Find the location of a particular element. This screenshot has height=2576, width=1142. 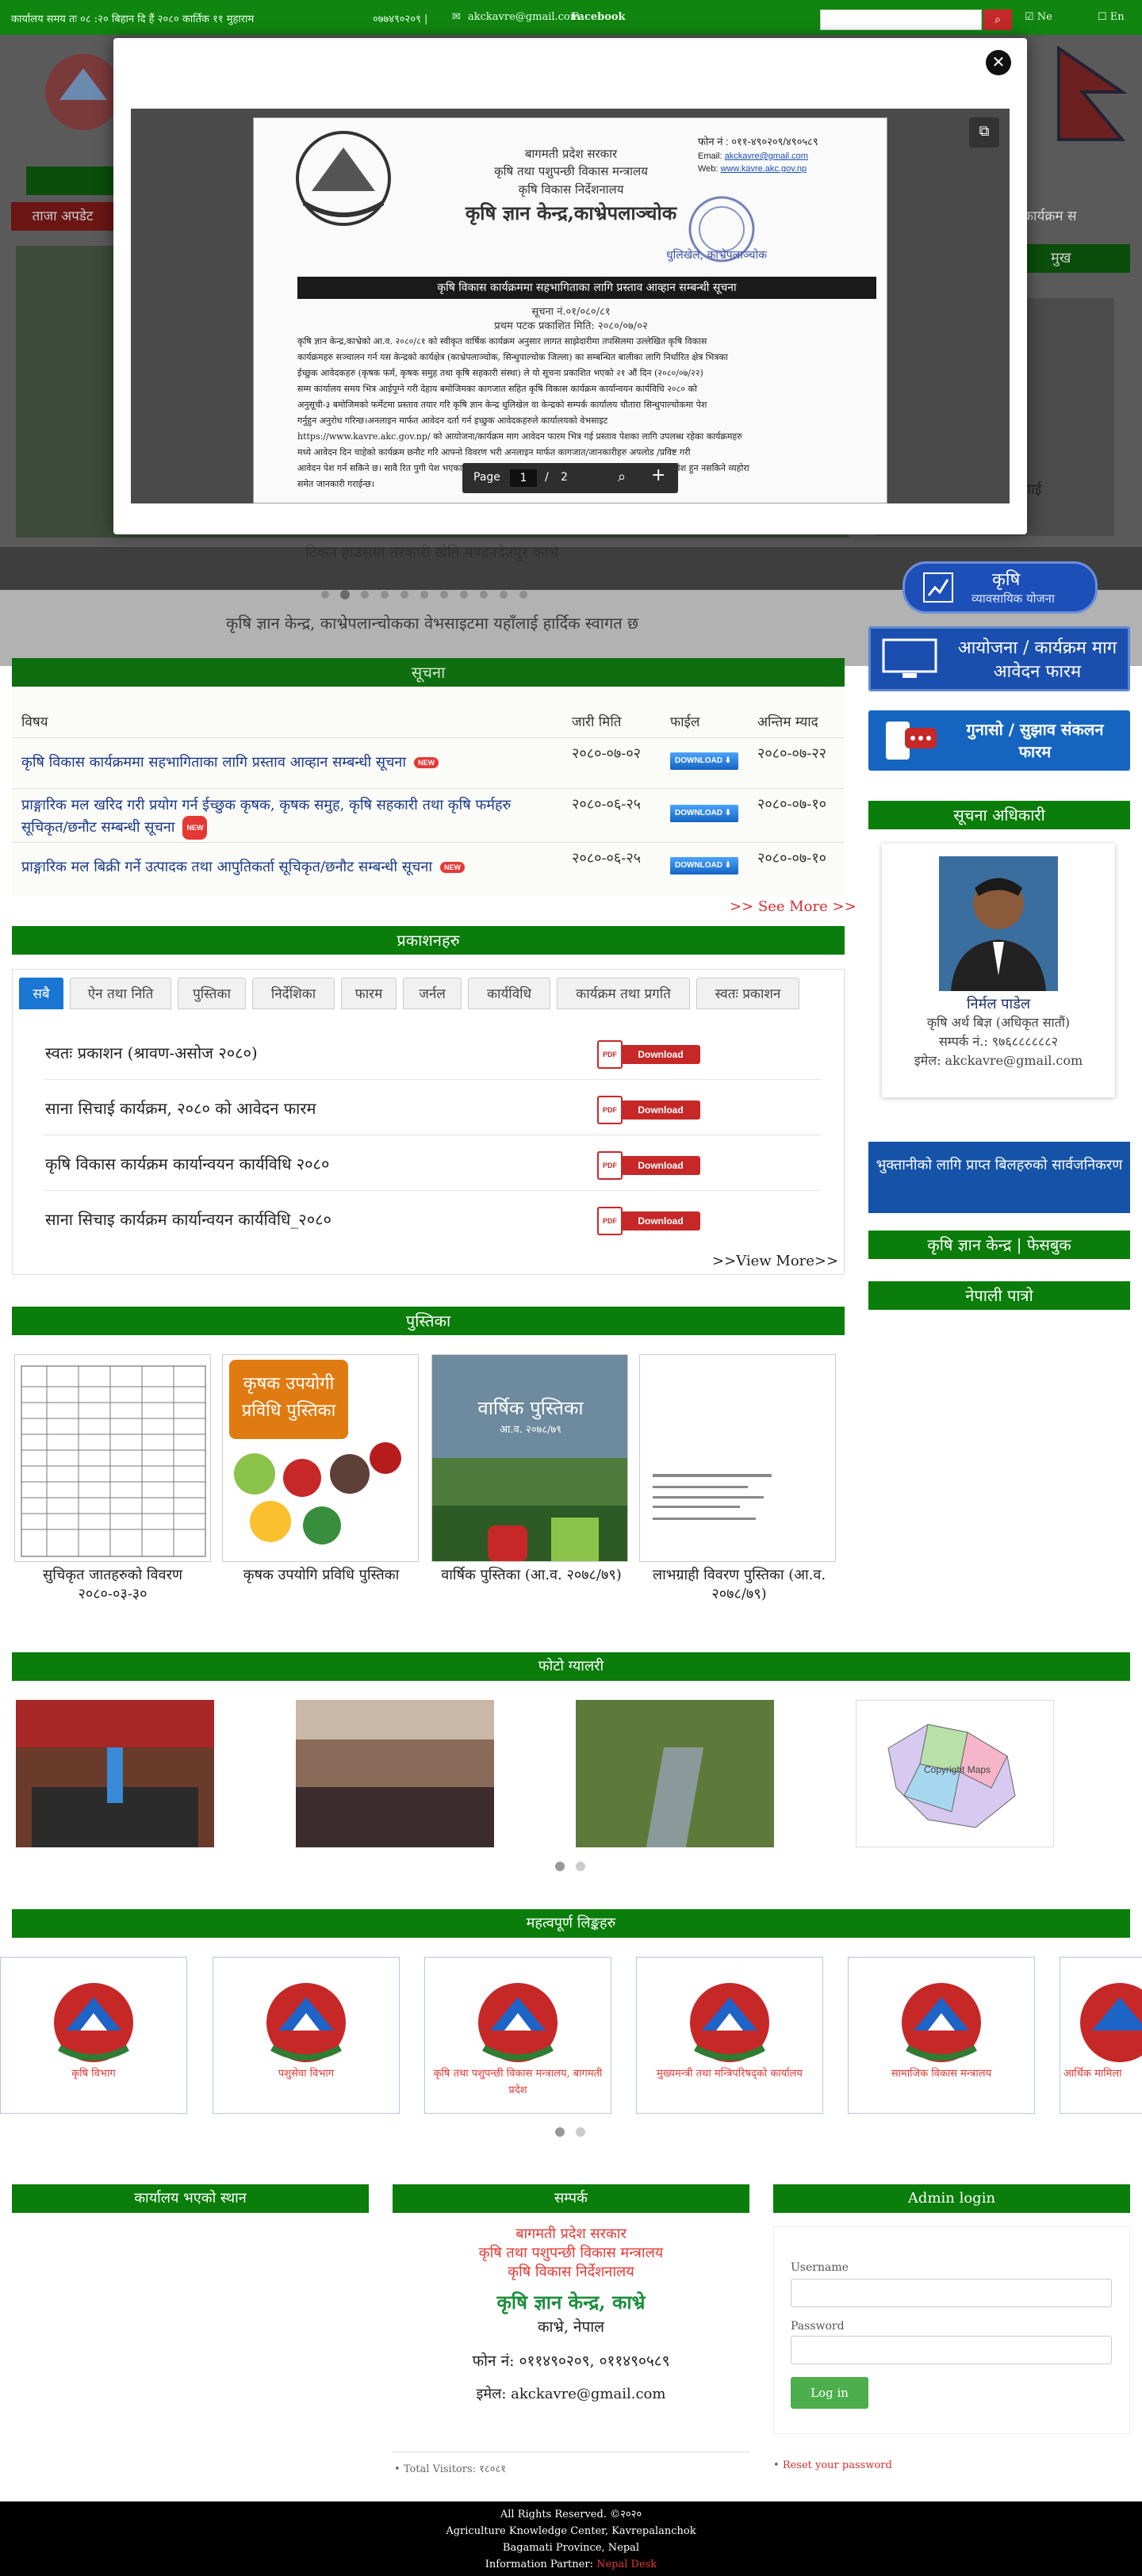

officer-role: कृषि अर्थ बिज्ञ (अधिकृत सातौं) is located at coordinates (998, 1022).